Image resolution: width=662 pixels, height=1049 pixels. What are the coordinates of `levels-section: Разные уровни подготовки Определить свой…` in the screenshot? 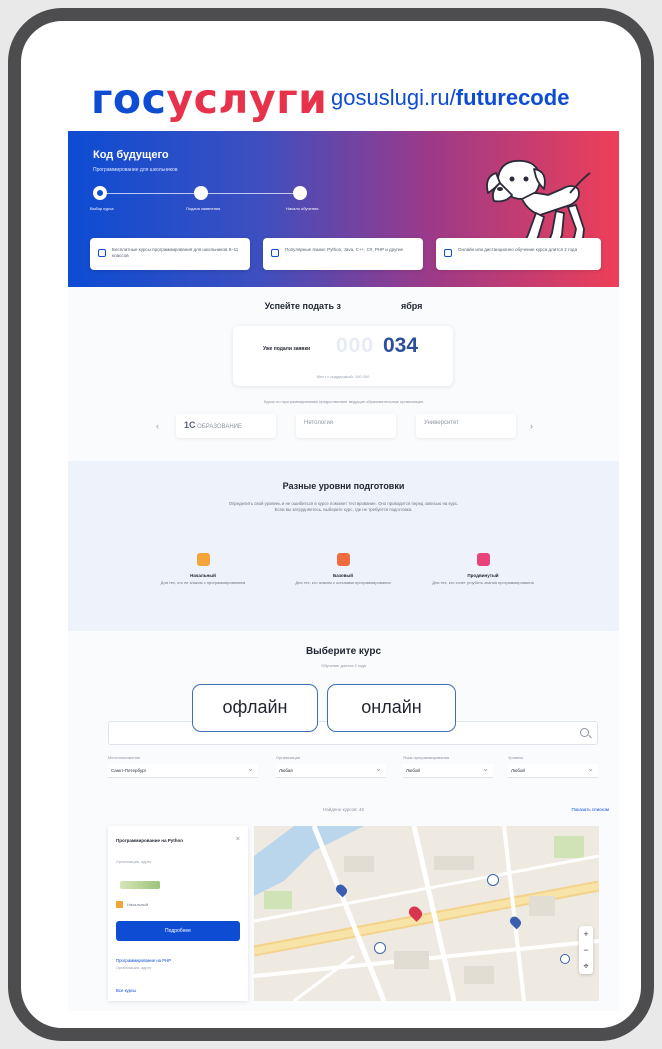 It's located at (343, 546).